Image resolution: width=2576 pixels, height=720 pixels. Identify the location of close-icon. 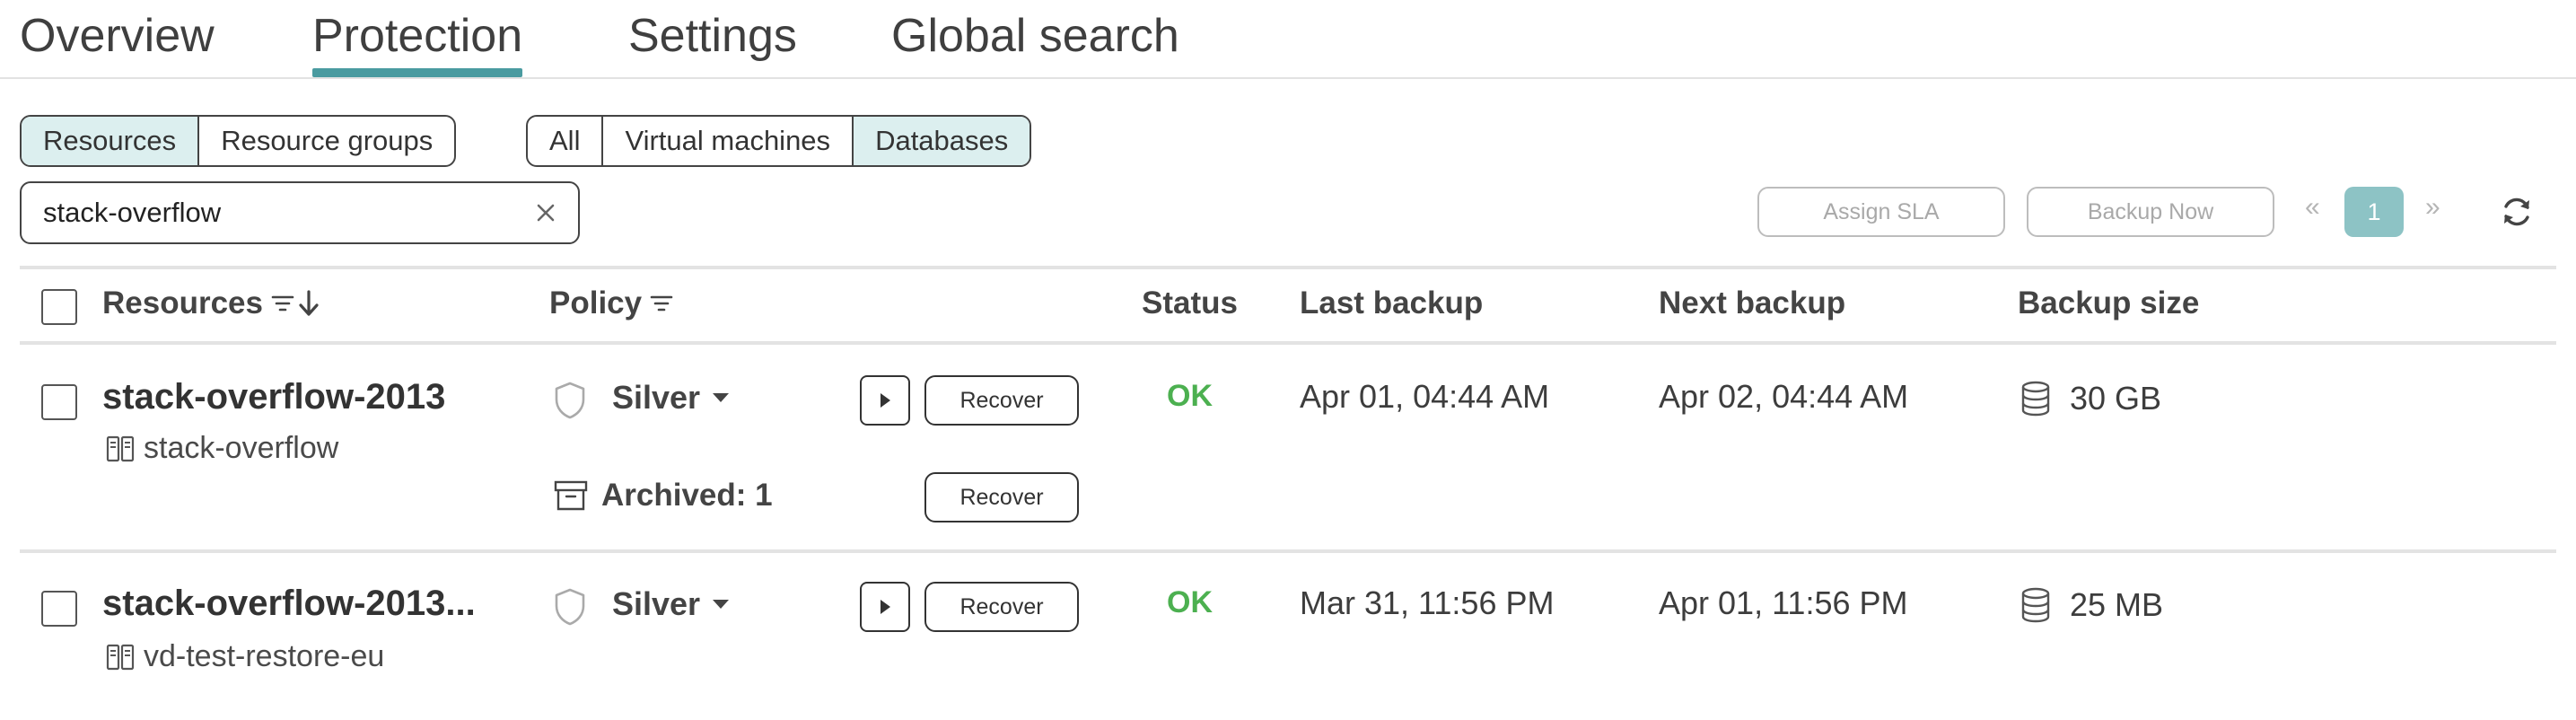
(545, 212).